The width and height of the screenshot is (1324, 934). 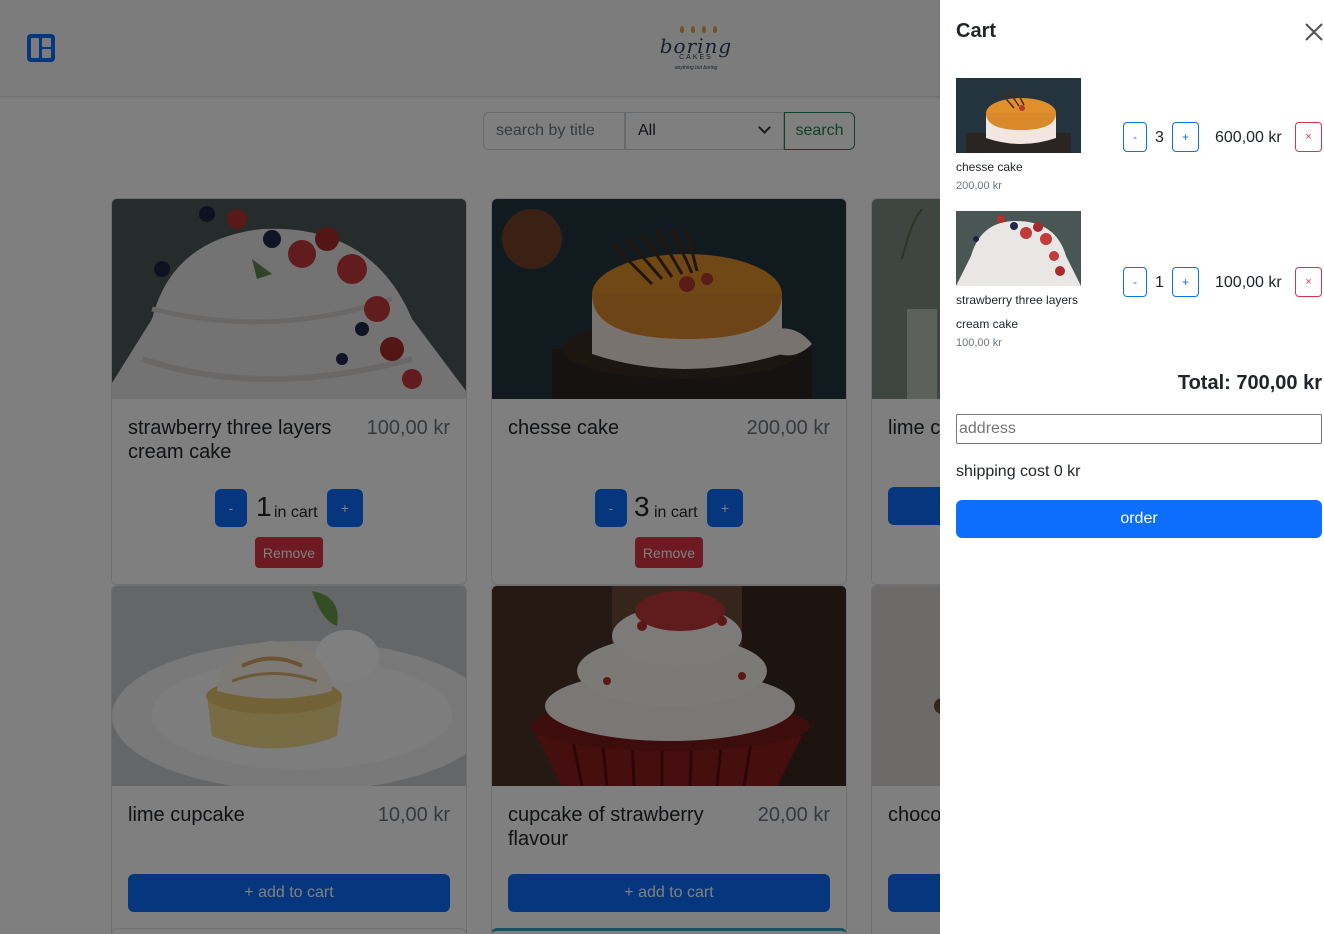 What do you see at coordinates (1018, 471) in the screenshot?
I see `shipping-cost: shipping cost 0 kr` at bounding box center [1018, 471].